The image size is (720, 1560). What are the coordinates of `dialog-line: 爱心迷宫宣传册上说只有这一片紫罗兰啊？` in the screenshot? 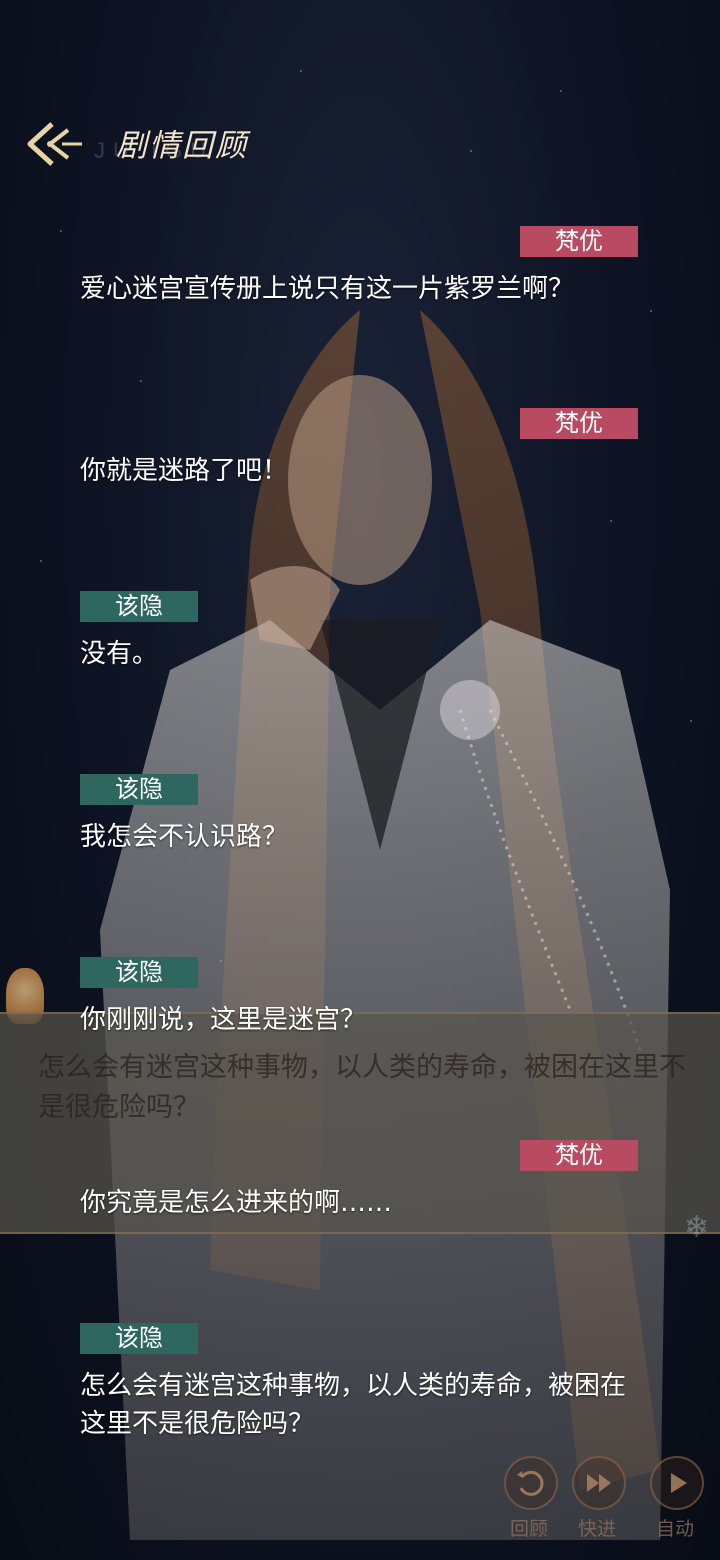 It's located at (327, 289).